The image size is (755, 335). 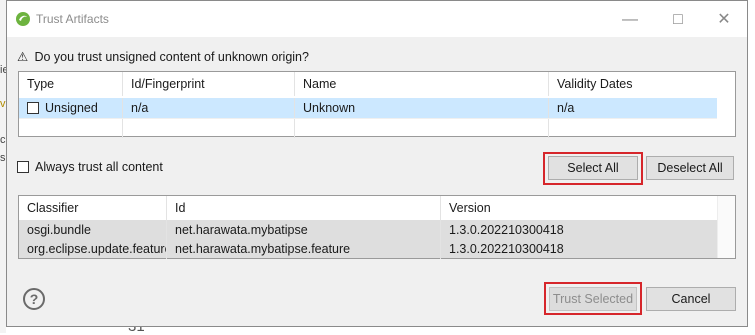 I want to click on id-cell: net.harawata.mybatipse.feature, so click(x=304, y=249).